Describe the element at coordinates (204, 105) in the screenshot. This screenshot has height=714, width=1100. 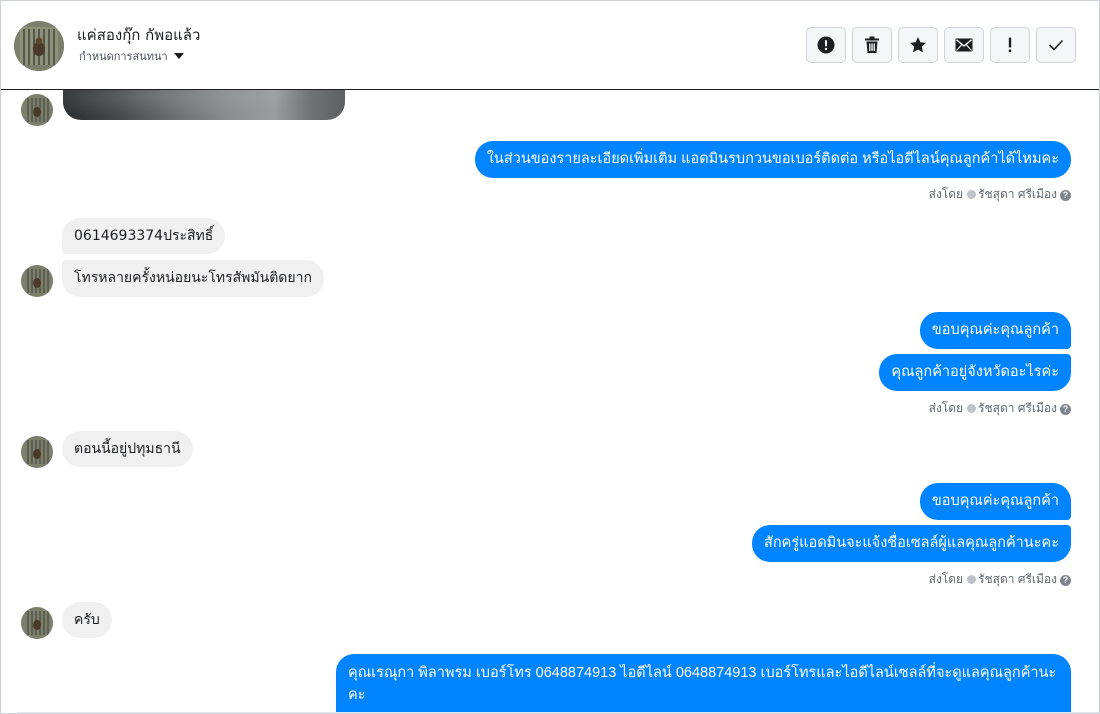
I see `image-attachment` at that location.